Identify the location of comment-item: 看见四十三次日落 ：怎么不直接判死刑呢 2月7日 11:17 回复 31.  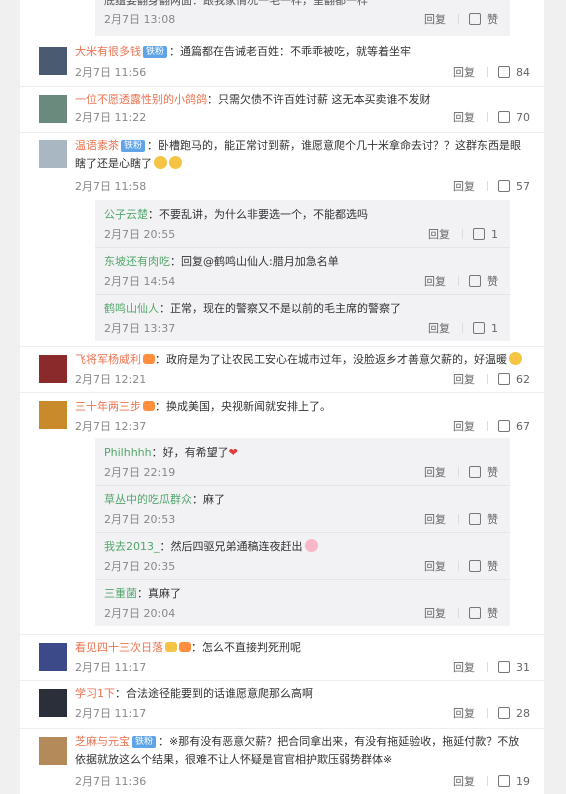
(282, 657).